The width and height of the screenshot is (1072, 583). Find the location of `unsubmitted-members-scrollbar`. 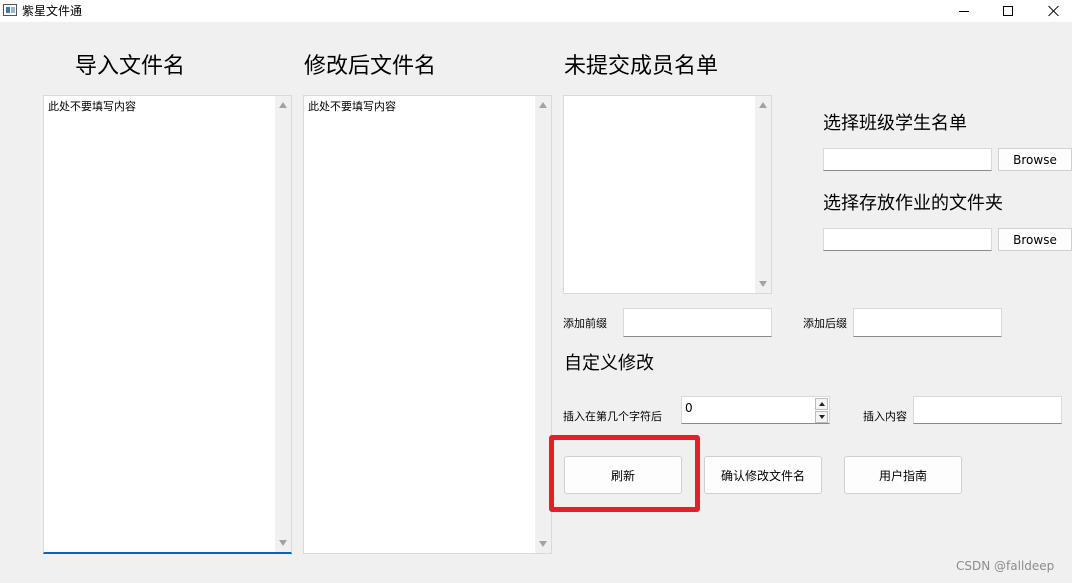

unsubmitted-members-scrollbar is located at coordinates (763, 194).